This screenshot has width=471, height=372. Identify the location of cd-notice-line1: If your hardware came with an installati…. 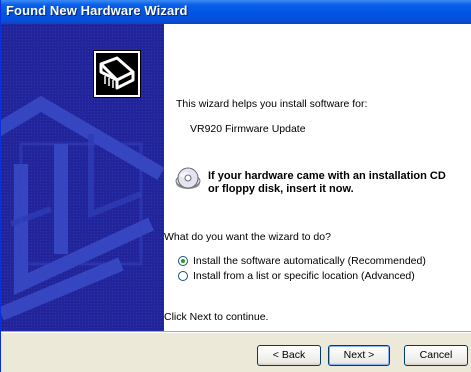
(327, 176).